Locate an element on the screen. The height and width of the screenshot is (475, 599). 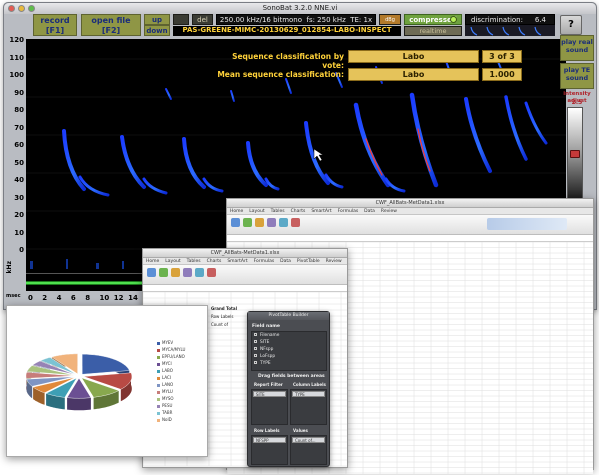
legend-label: MYSO is located at coordinates (168, 398).